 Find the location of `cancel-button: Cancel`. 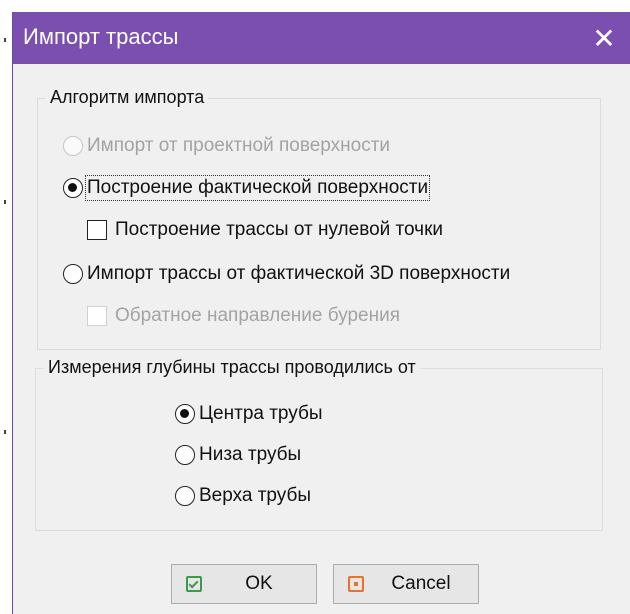

cancel-button: Cancel is located at coordinates (406, 584).